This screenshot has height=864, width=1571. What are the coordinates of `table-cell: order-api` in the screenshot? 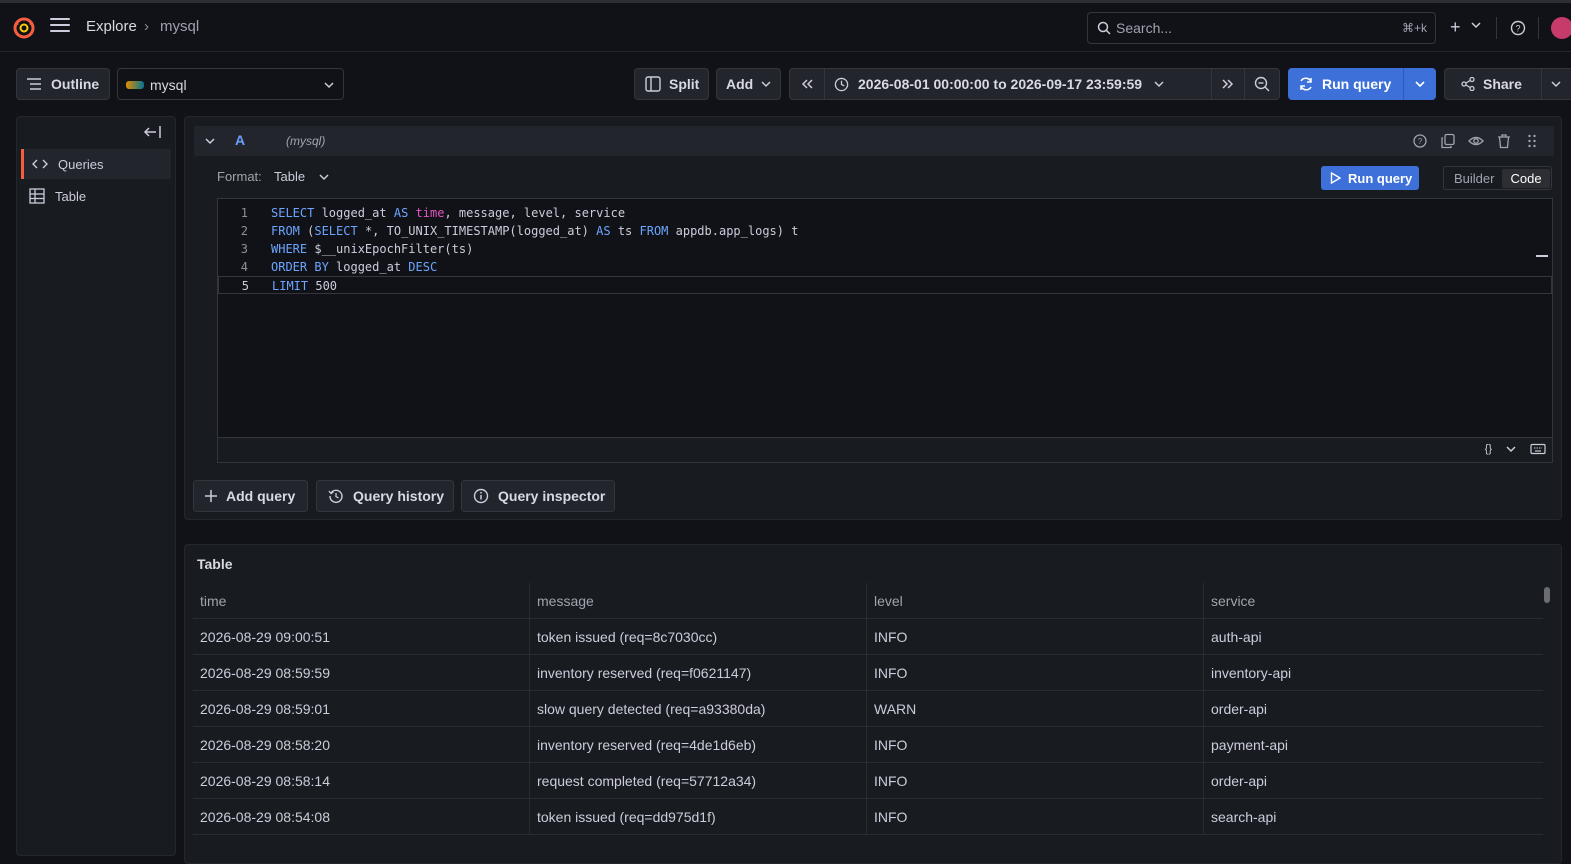 It's located at (1239, 709).